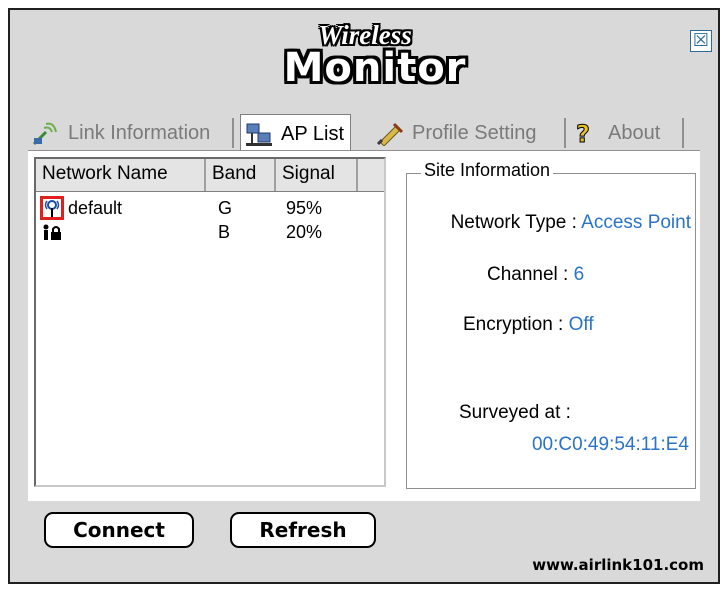 This screenshot has height=595, width=727. What do you see at coordinates (390, 133) in the screenshot?
I see `profile-setting-icon` at bounding box center [390, 133].